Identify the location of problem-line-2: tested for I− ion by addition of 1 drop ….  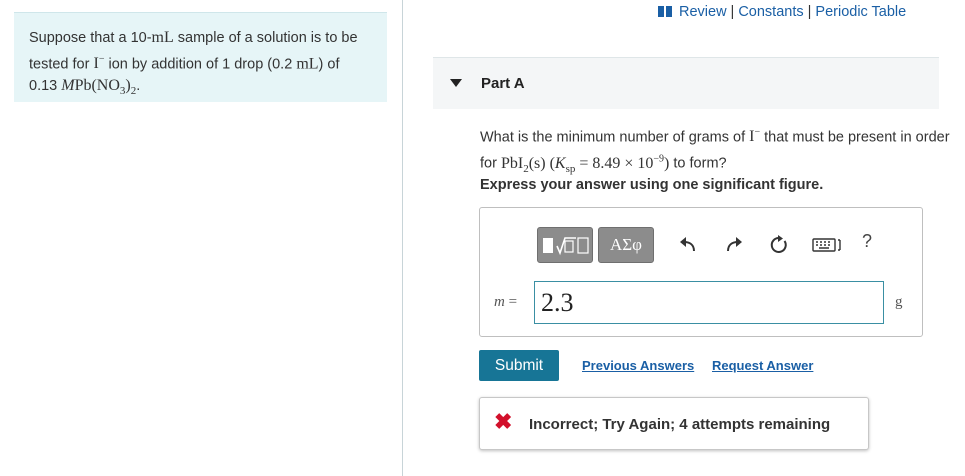
(200, 62).